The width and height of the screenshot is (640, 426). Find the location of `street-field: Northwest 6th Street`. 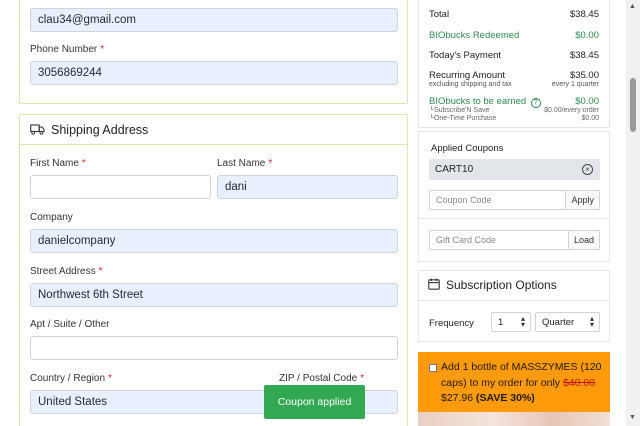

street-field: Northwest 6th Street is located at coordinates (214, 295).